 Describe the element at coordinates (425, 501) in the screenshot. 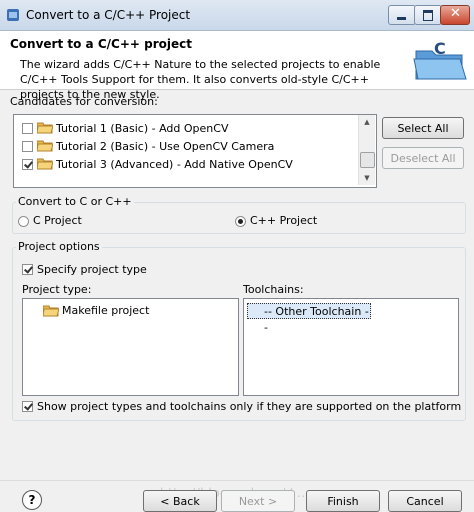

I see `cancel-button: Cancel` at that location.